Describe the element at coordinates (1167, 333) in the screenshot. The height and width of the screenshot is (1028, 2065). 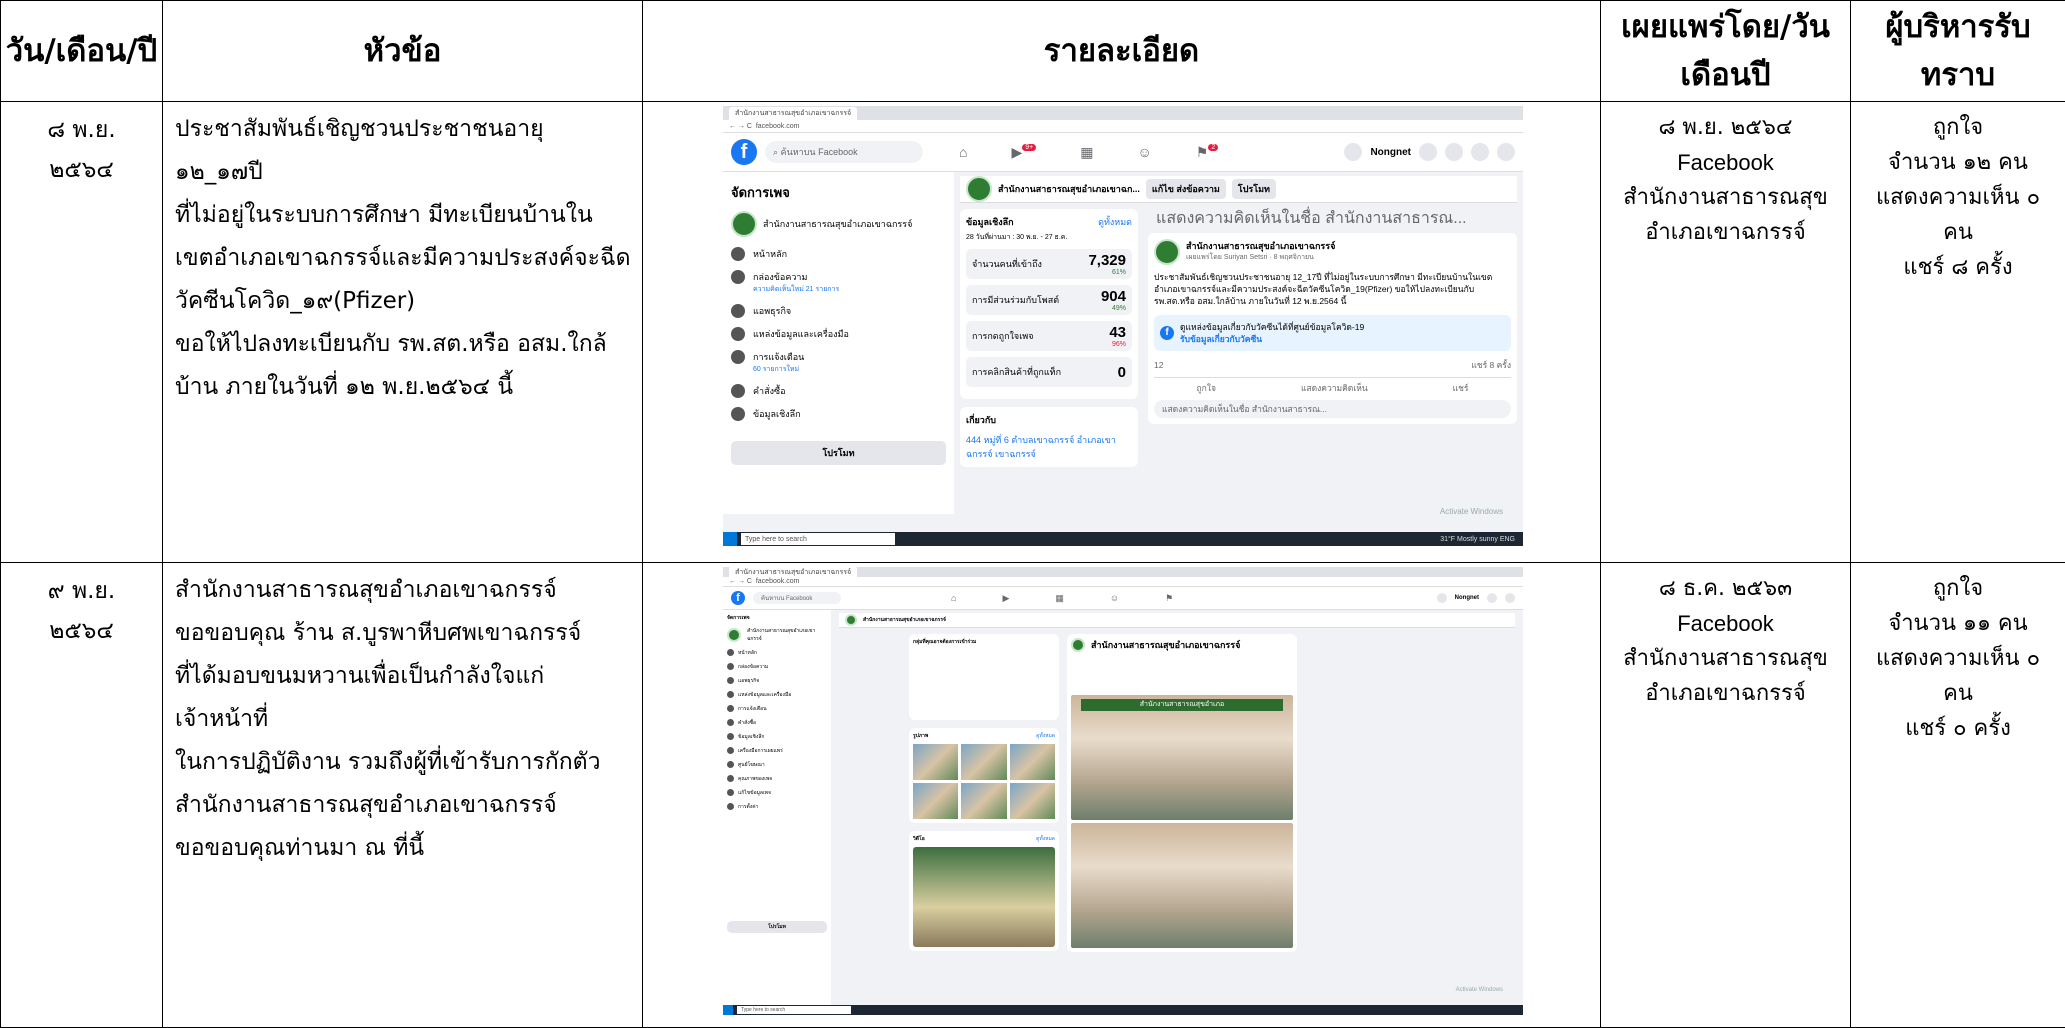
I see `facebook-logo-icon: f` at that location.